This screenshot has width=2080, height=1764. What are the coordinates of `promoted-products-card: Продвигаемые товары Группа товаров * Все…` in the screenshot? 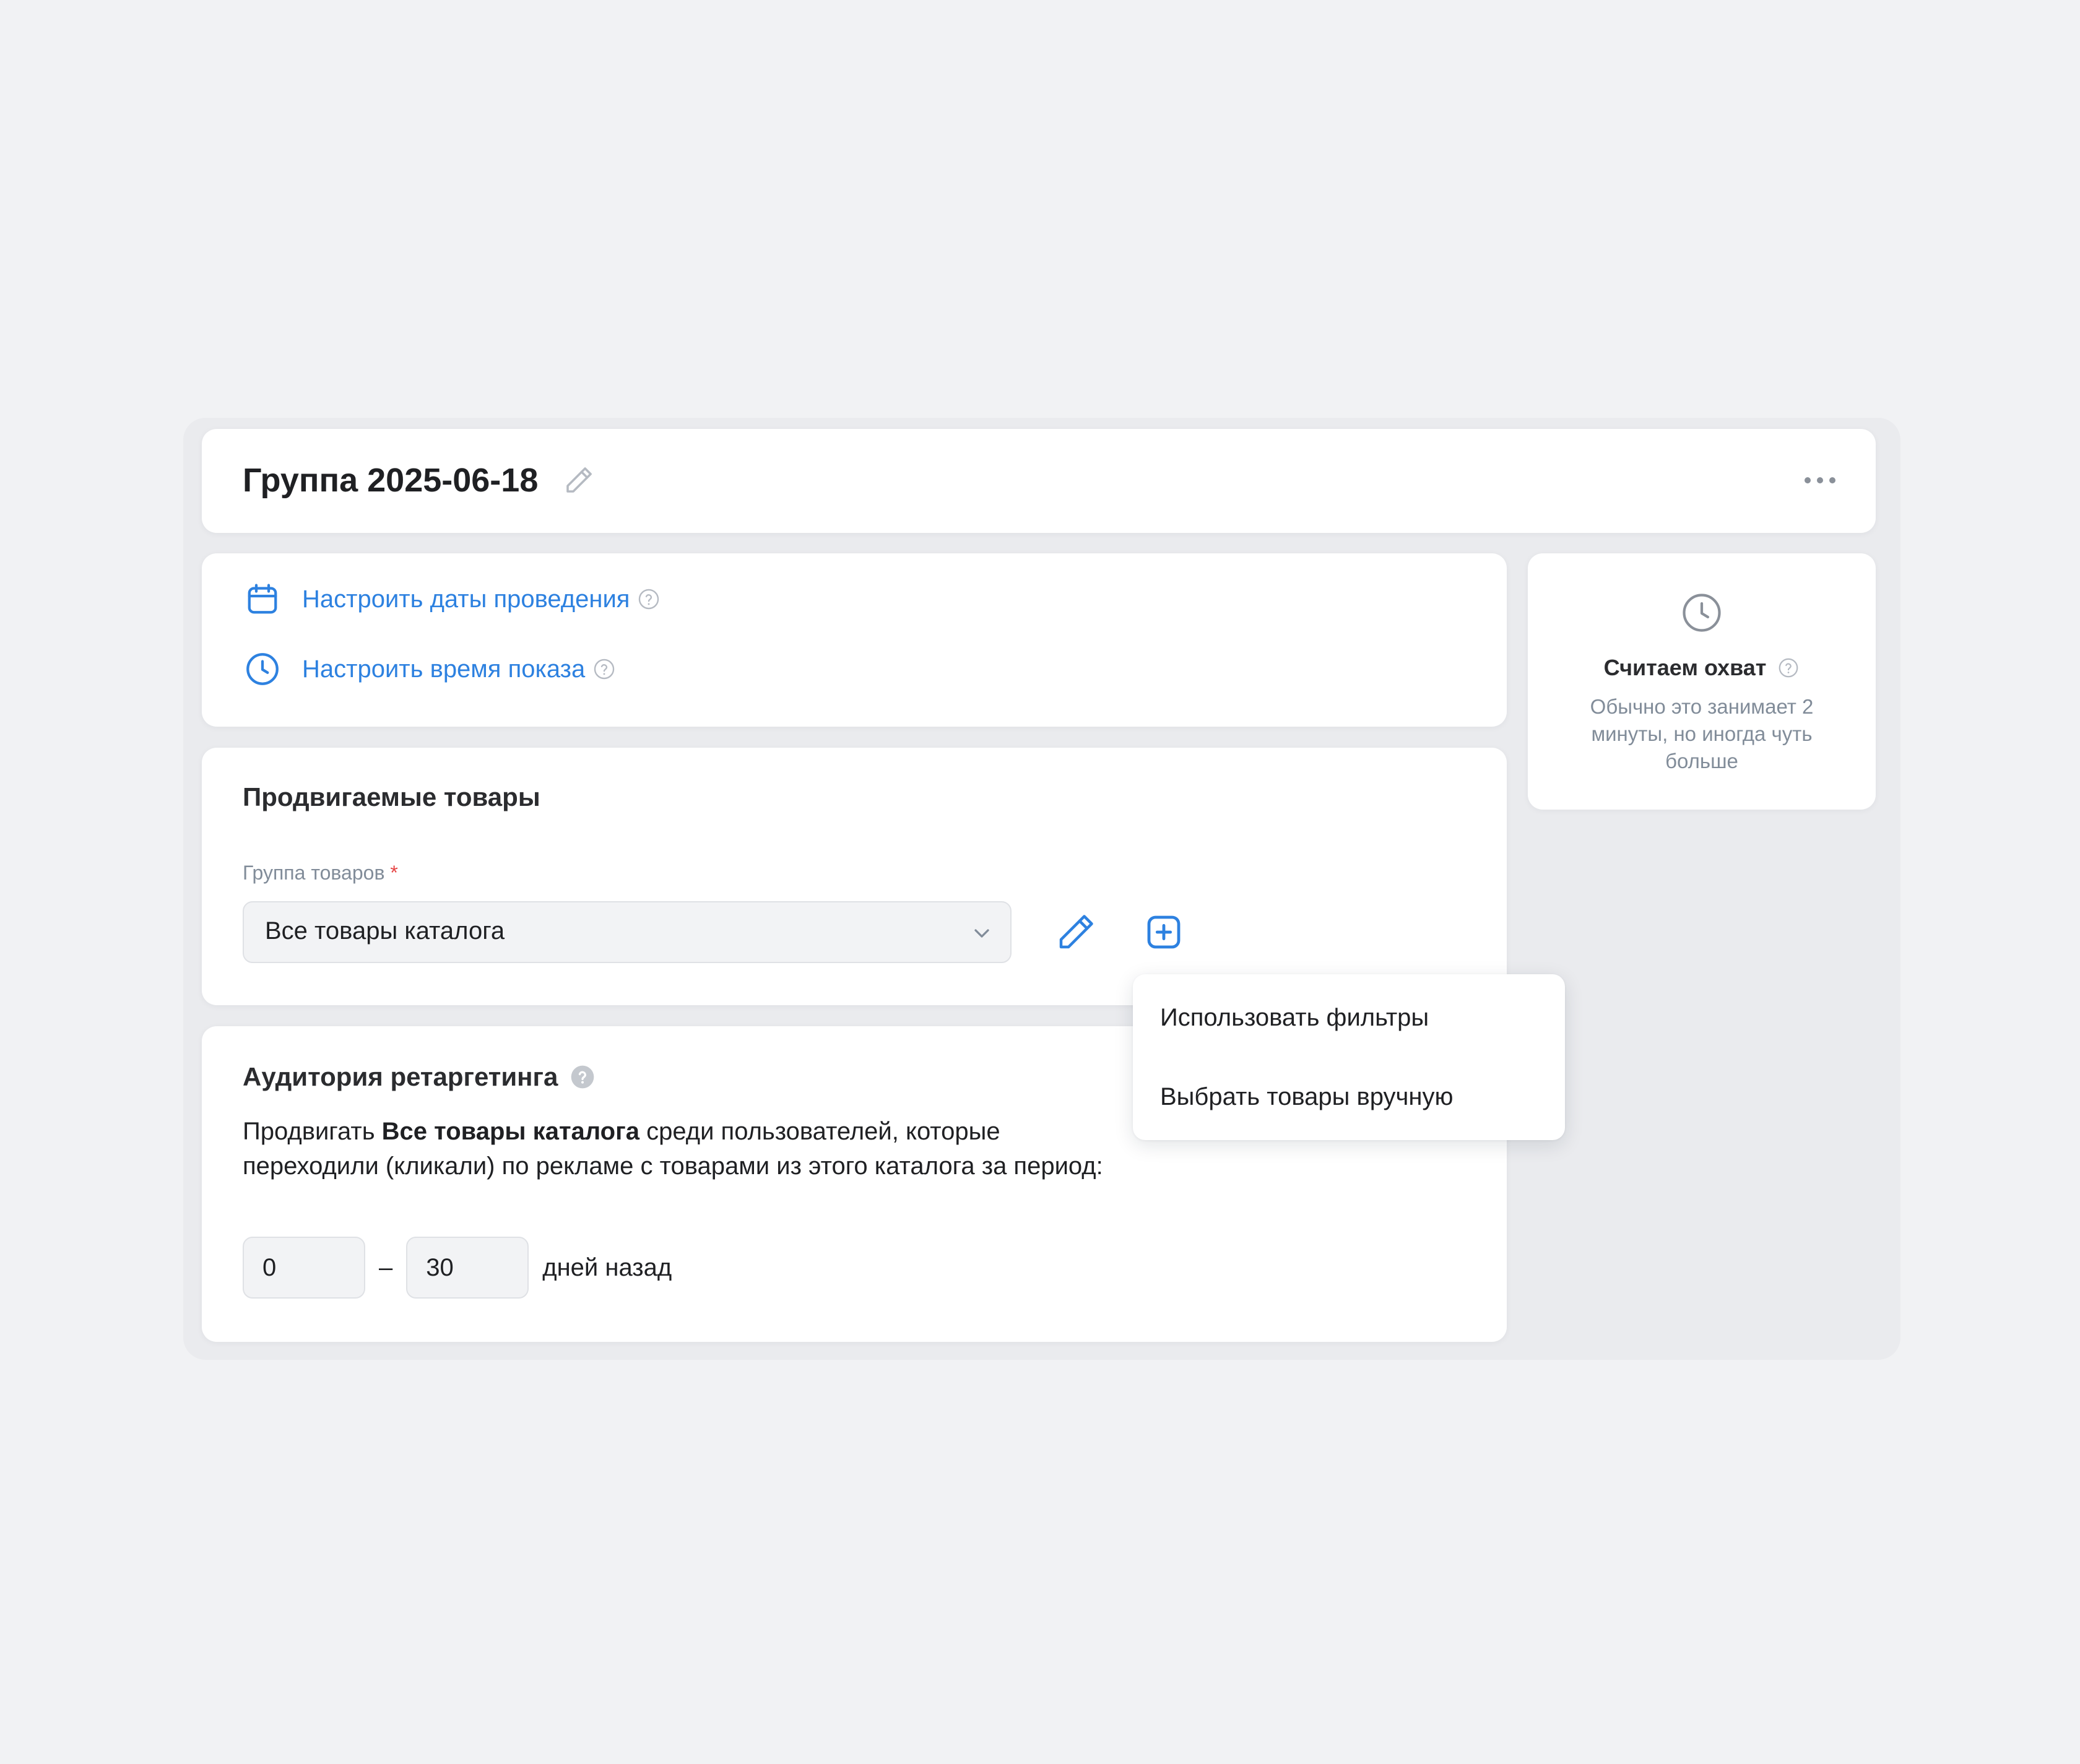 It's located at (854, 876).